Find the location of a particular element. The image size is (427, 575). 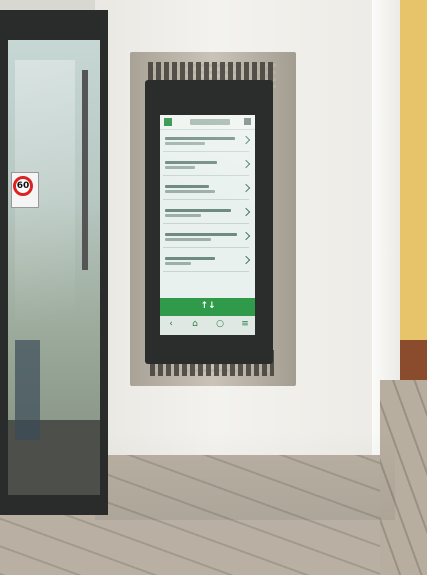

yellow-facade is located at coordinates (413, 172).